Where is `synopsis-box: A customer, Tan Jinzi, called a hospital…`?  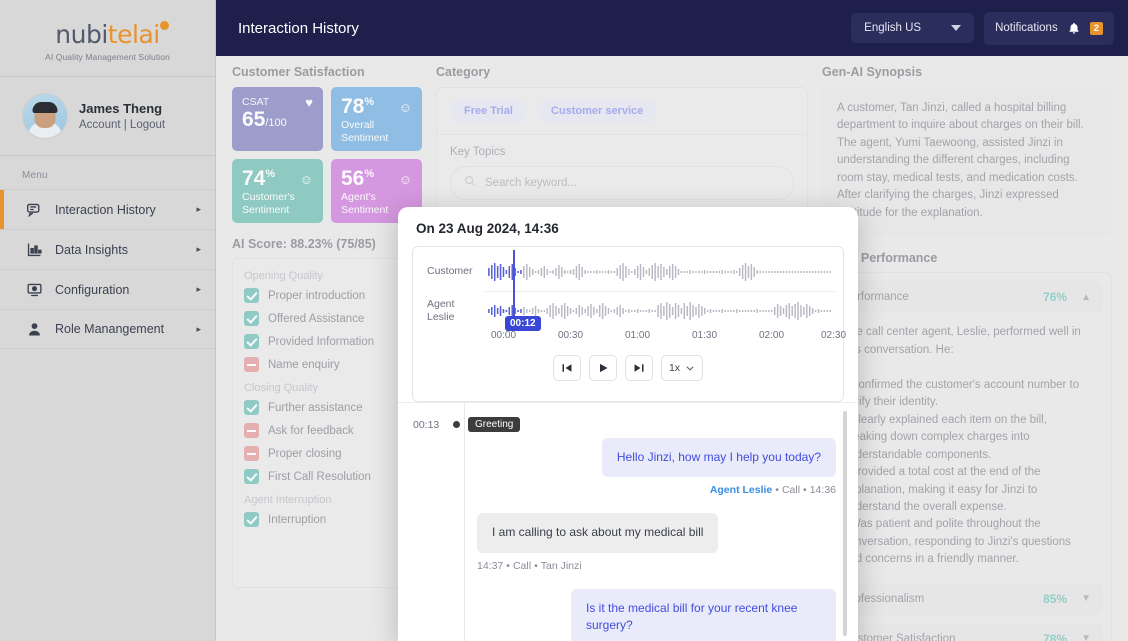 synopsis-box: A customer, Tan Jinzi, called a hospital… is located at coordinates (967, 161).